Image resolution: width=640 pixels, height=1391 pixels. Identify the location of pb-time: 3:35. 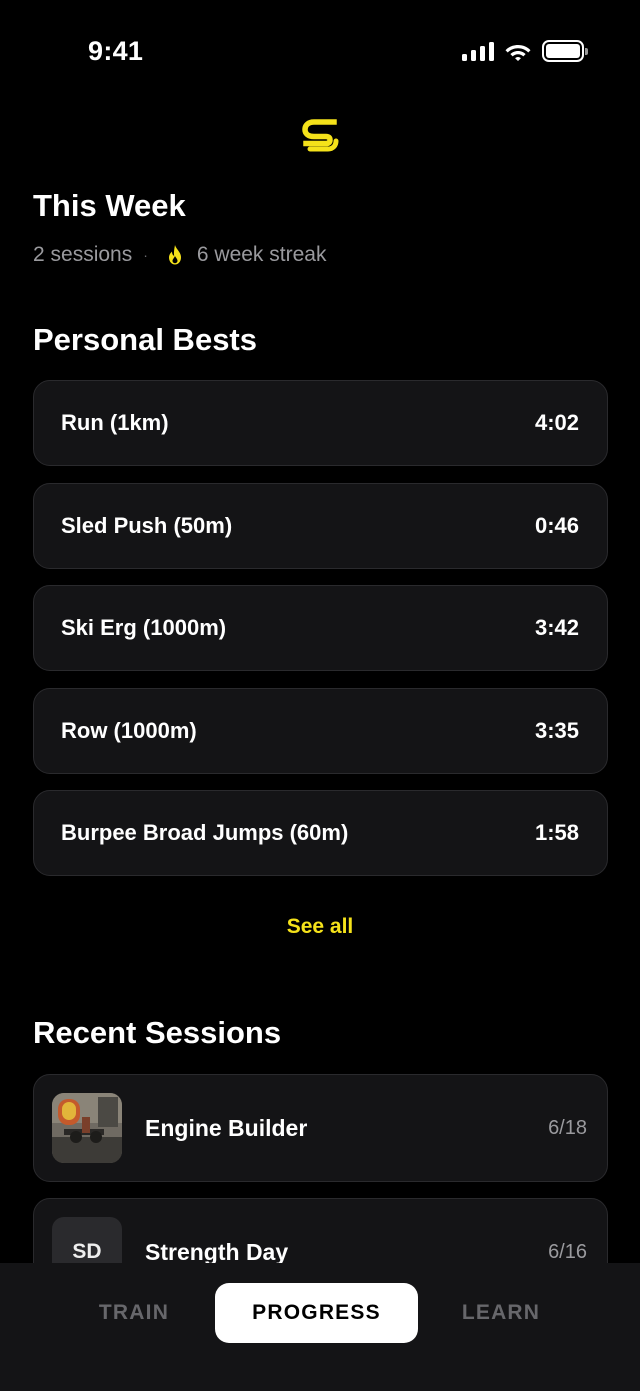
(556, 730).